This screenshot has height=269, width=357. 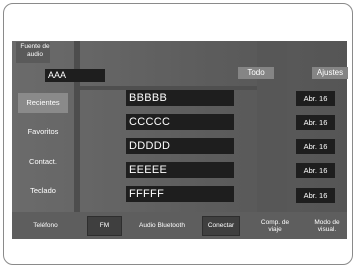 I want to click on phone-button: Teléfono, so click(x=45, y=226).